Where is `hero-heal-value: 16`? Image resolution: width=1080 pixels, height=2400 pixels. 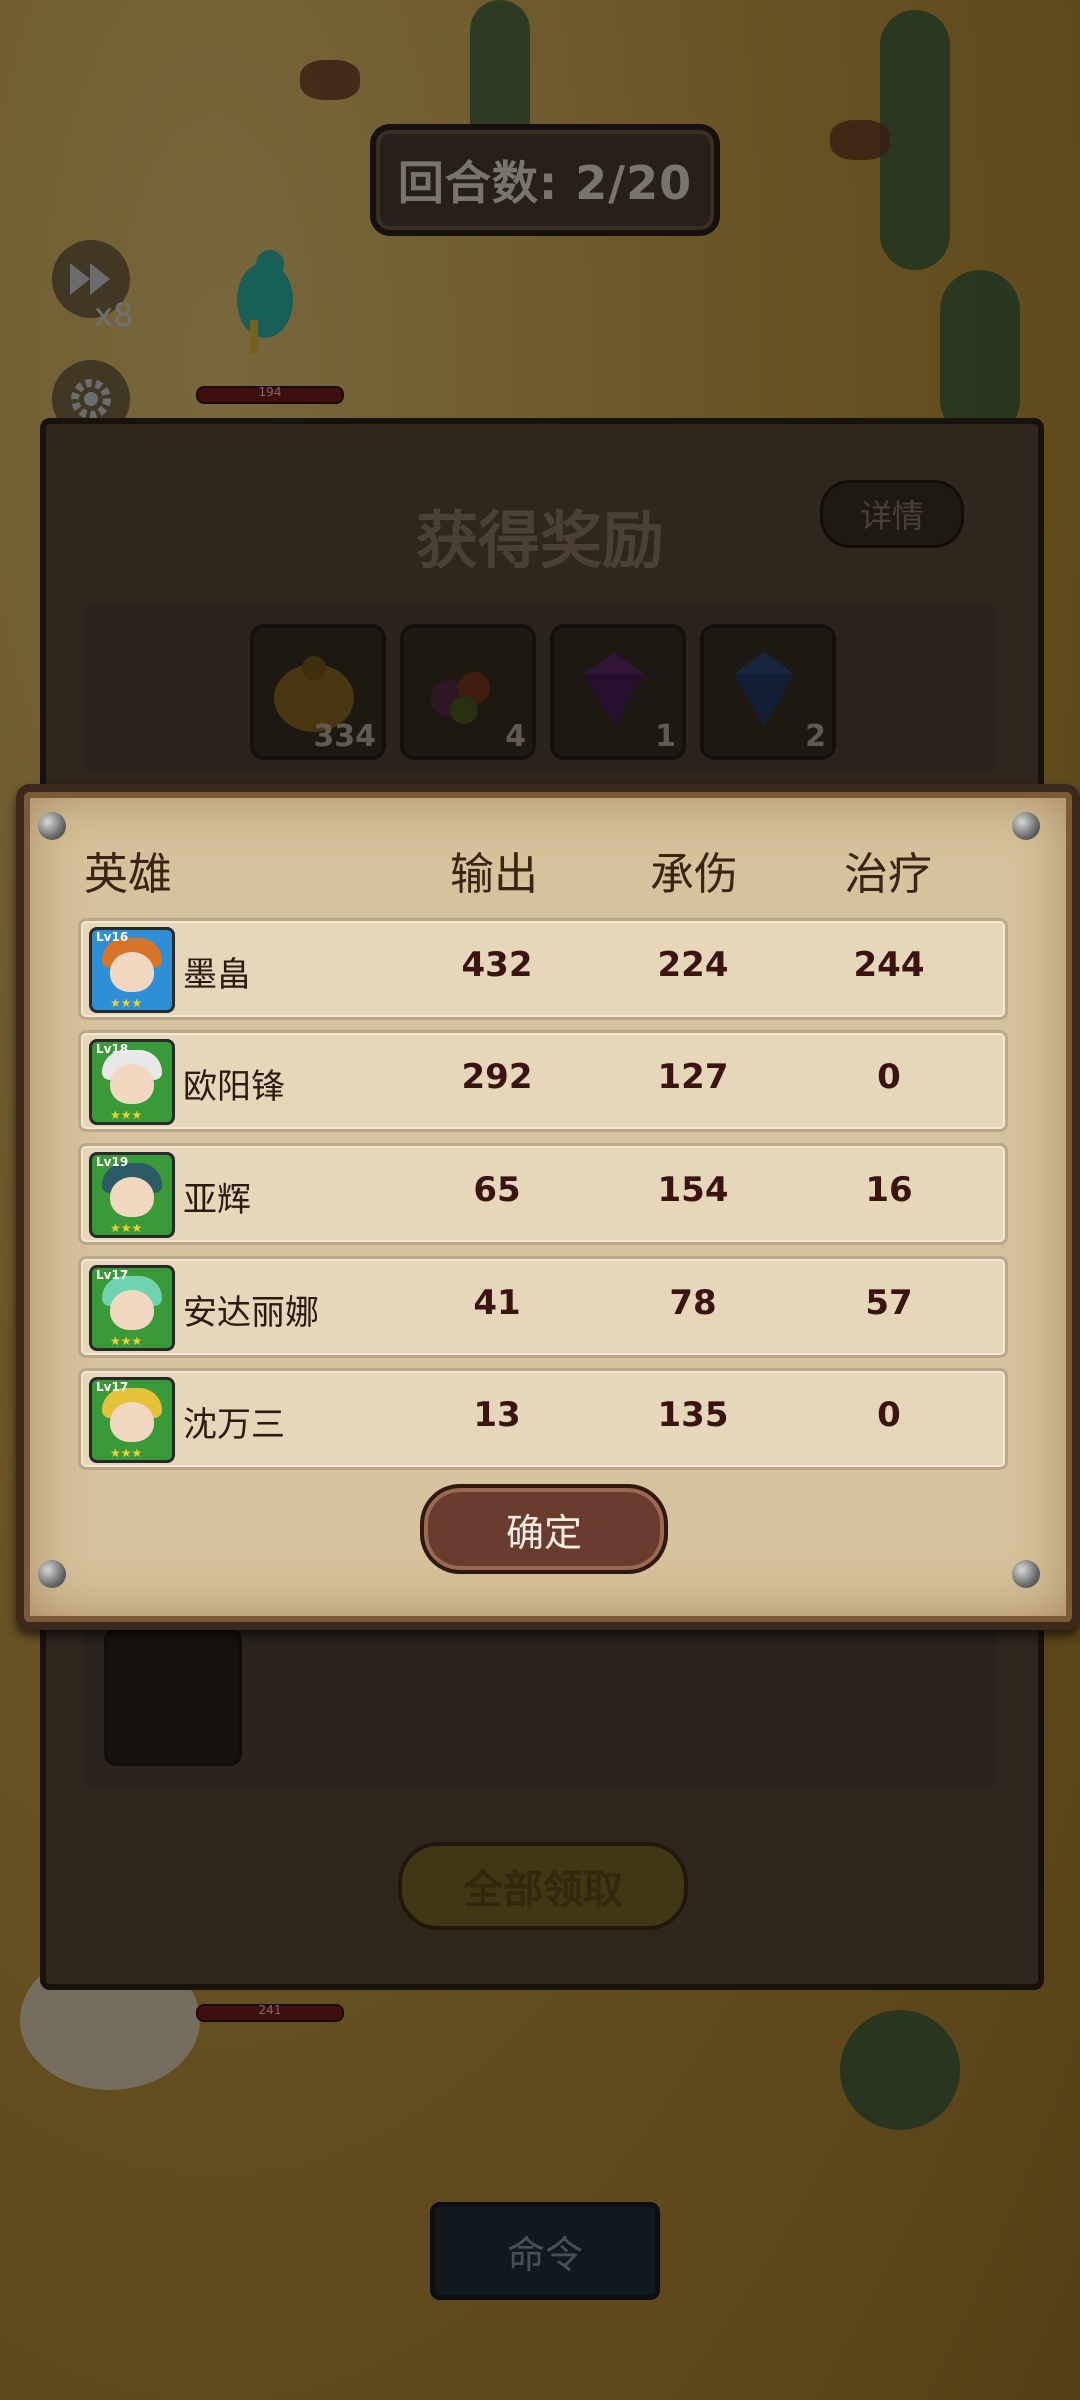 hero-heal-value: 16 is located at coordinates (889, 1190).